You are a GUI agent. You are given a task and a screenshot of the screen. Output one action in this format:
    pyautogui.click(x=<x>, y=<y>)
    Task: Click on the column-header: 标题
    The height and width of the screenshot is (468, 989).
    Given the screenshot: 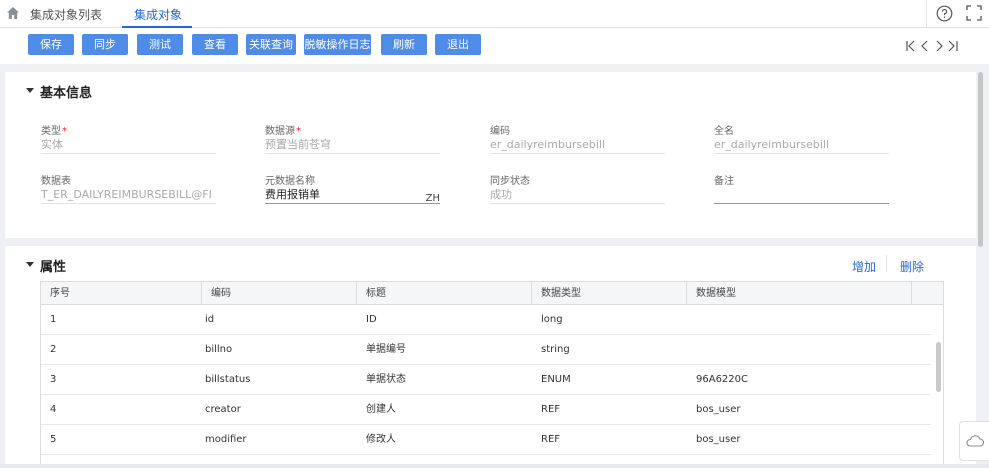 What is the action you would take?
    pyautogui.click(x=443, y=293)
    